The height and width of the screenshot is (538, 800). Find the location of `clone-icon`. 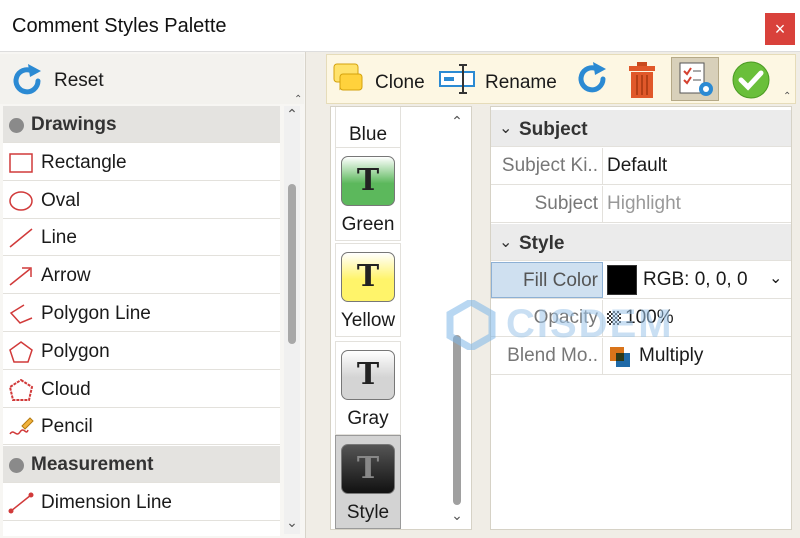

clone-icon is located at coordinates (348, 81).